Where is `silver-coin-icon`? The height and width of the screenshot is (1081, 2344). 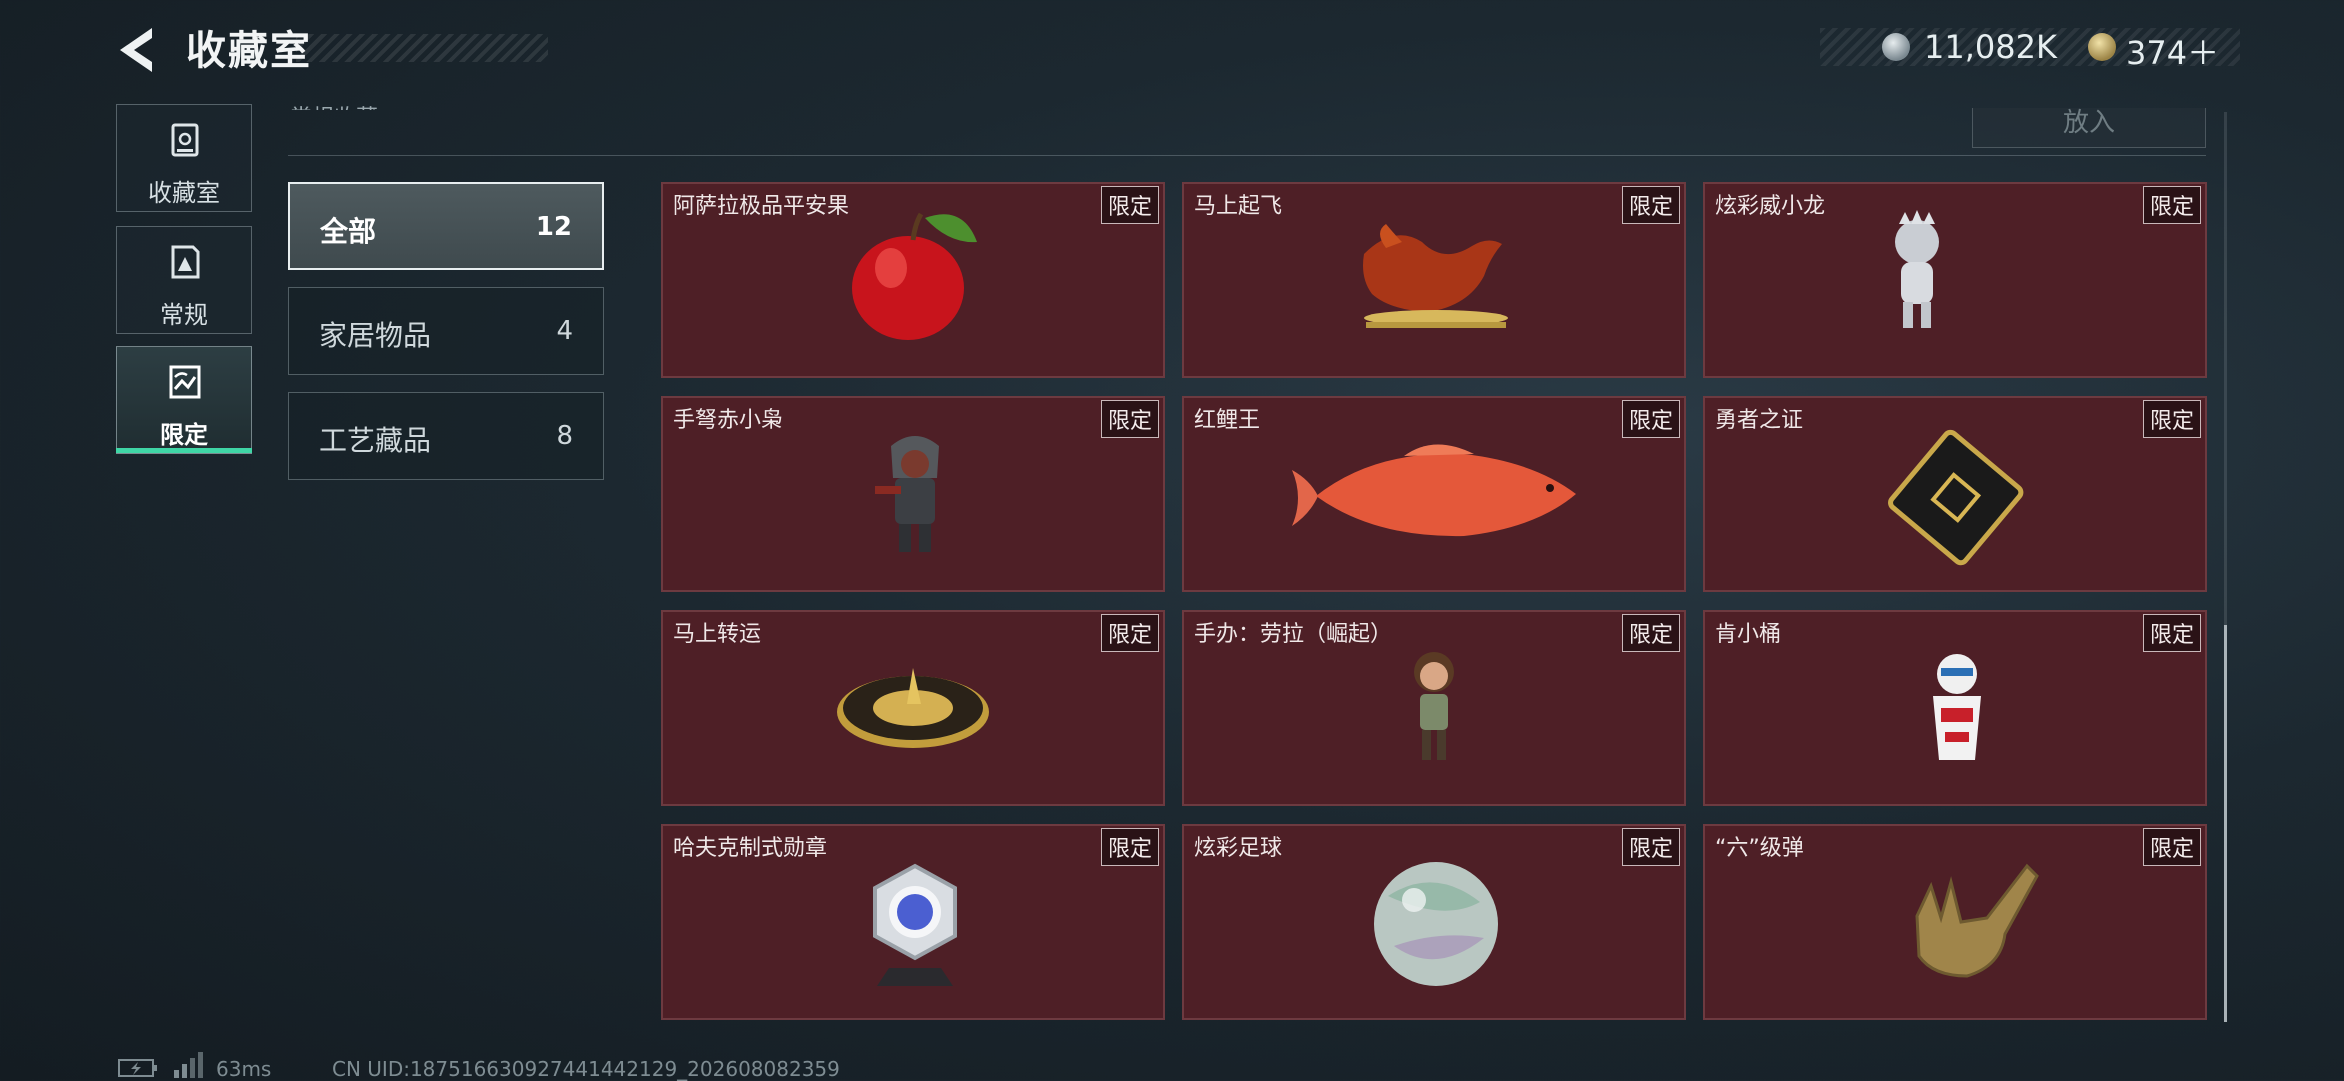 silver-coin-icon is located at coordinates (1896, 47).